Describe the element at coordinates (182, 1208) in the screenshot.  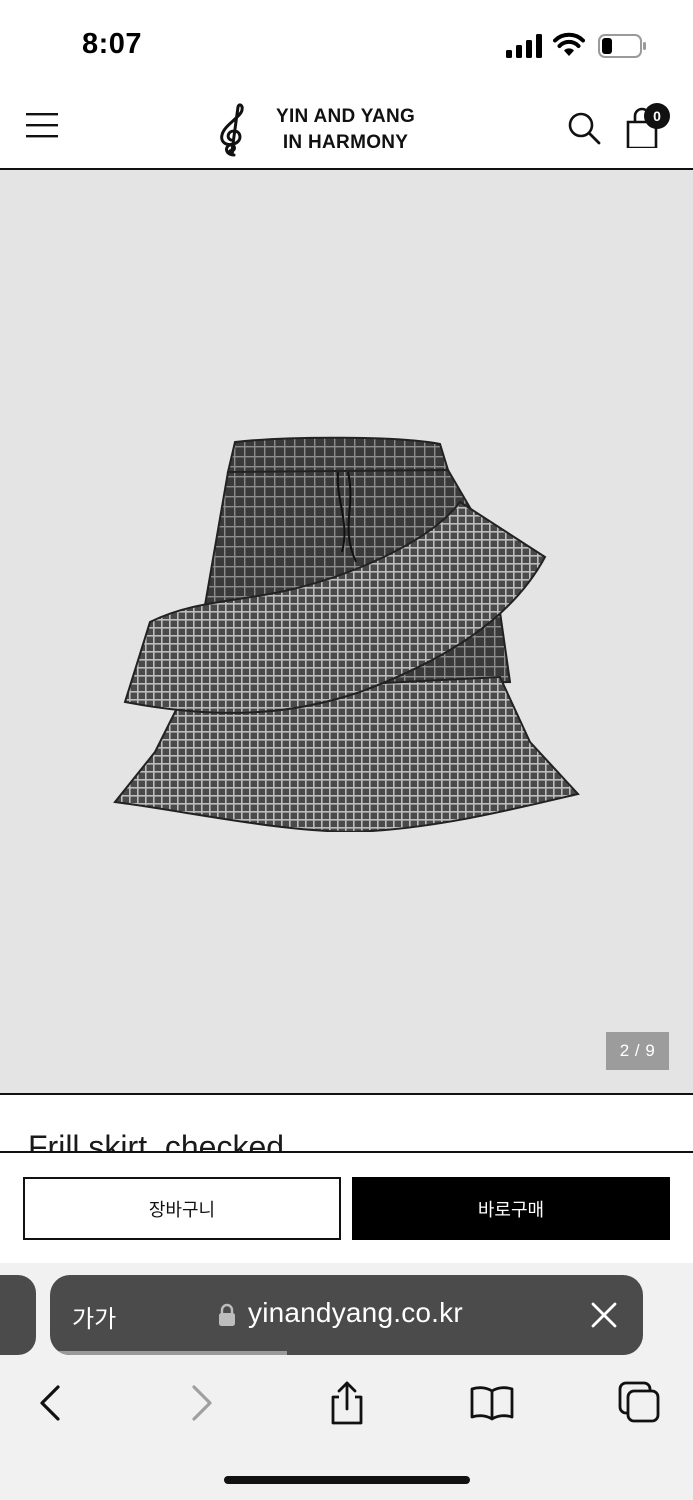
I see `add-to-cart-button: 장바구니` at that location.